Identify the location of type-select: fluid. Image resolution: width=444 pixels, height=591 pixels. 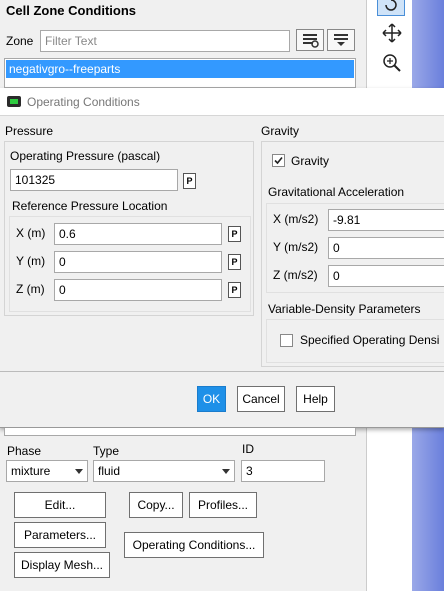
(164, 471).